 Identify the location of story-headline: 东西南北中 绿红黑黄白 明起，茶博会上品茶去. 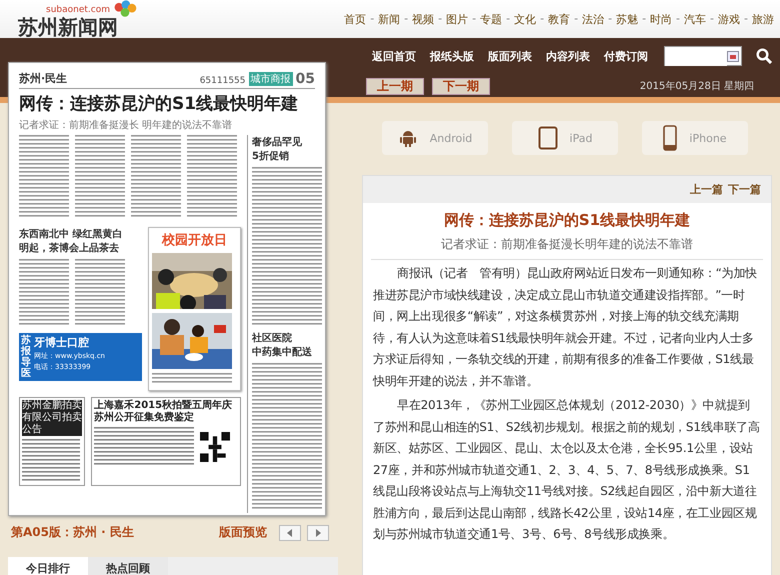
(71, 241).